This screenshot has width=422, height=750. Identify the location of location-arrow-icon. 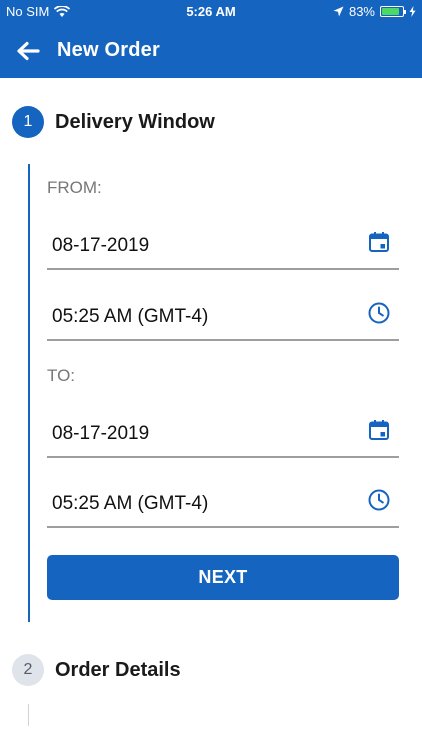
(338, 11).